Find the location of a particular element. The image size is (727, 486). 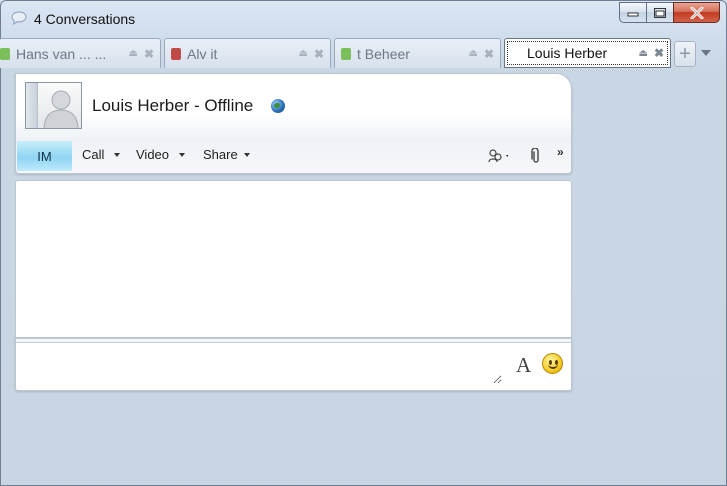

plus-icon: + is located at coordinates (685, 54).